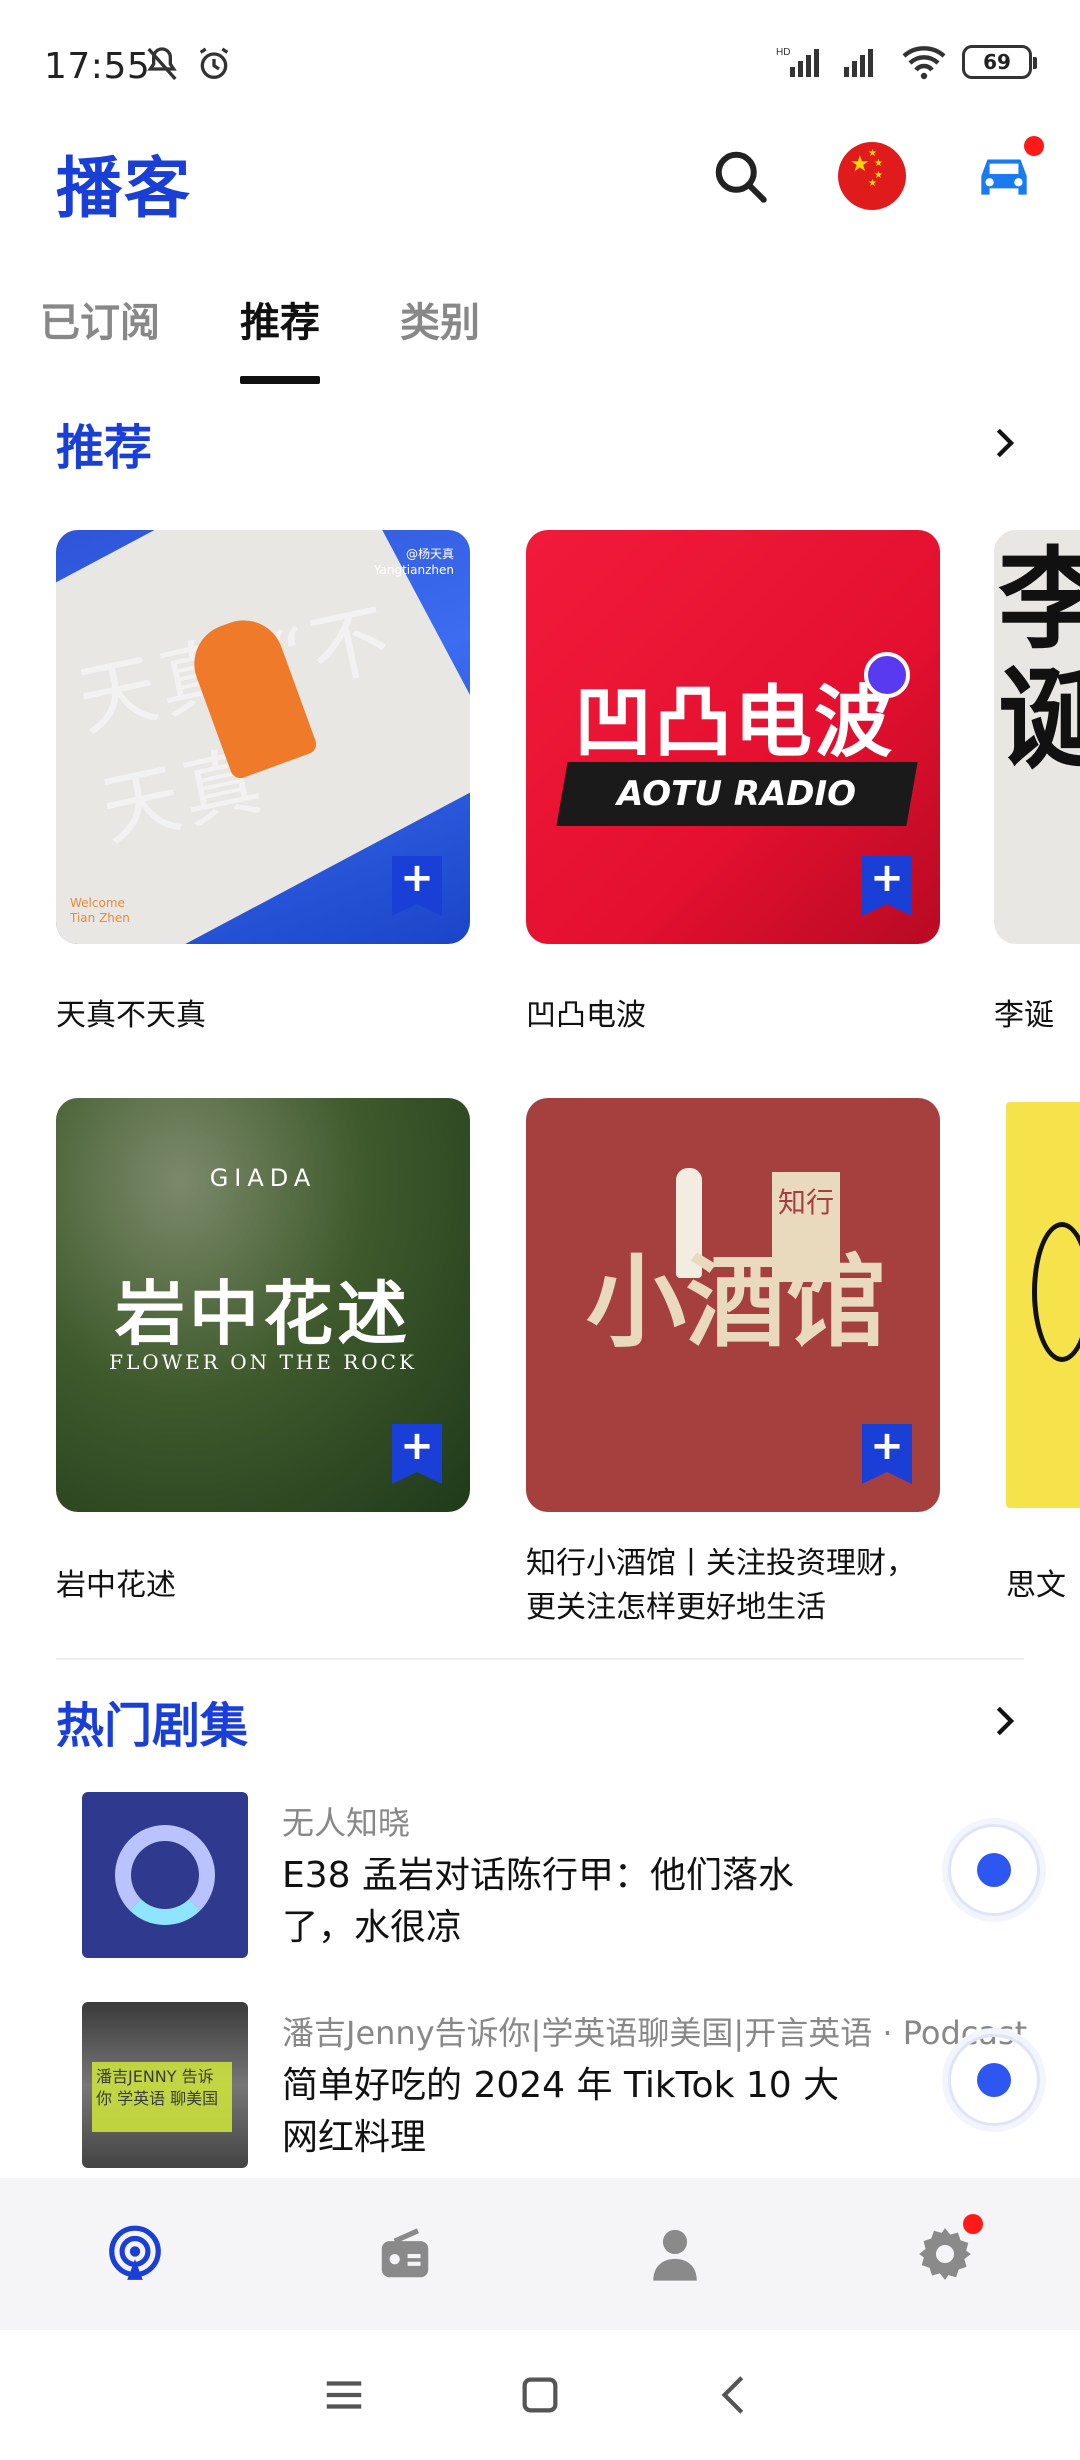 This screenshot has width=1080, height=2460. Describe the element at coordinates (124, 188) in the screenshot. I see `page-title: 播客` at that location.